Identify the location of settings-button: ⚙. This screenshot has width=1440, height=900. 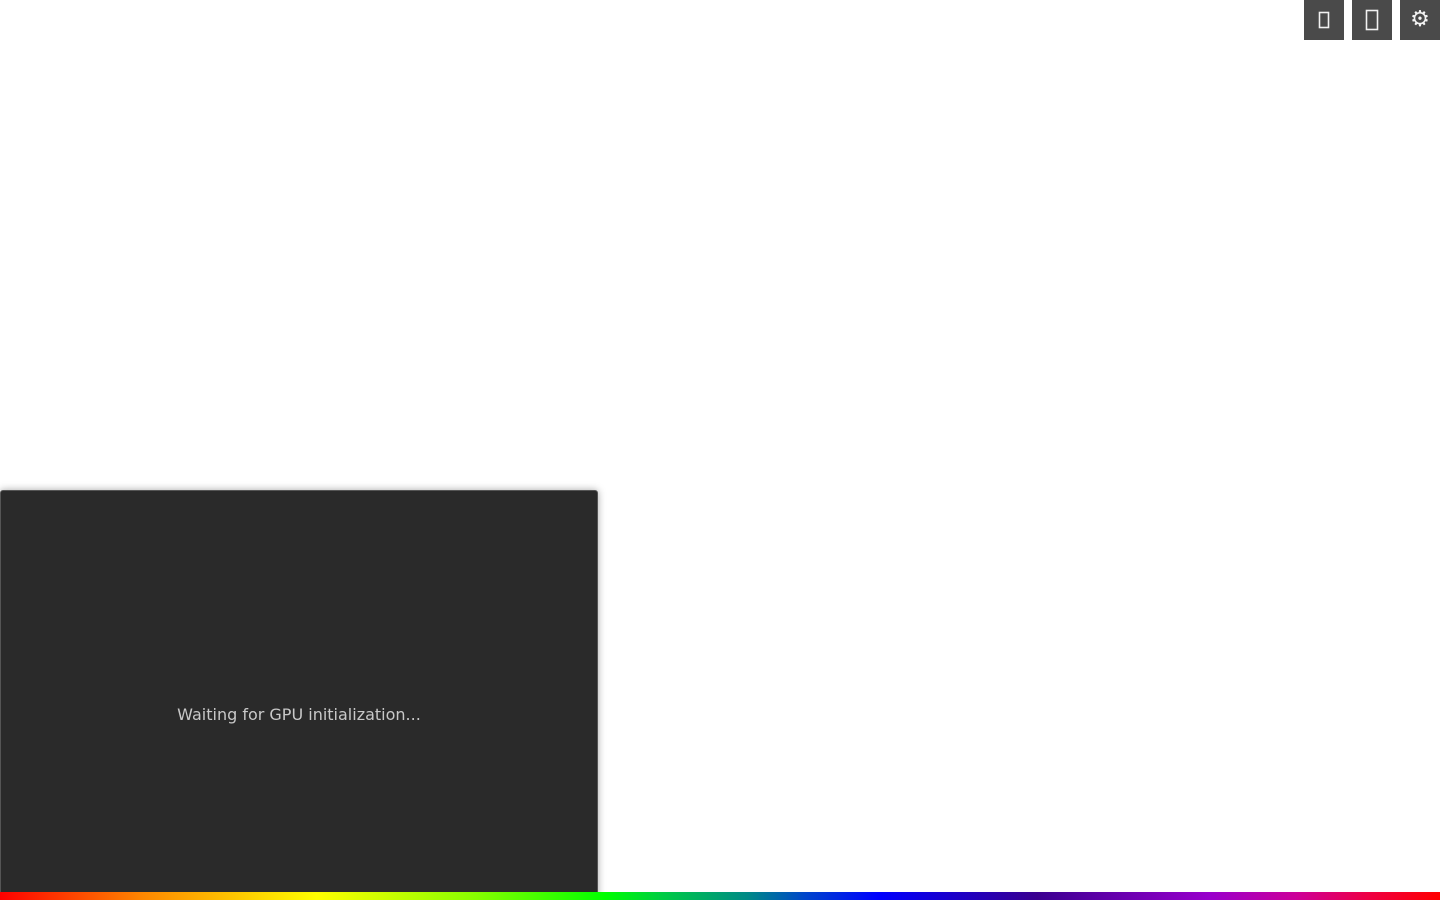
(1420, 20).